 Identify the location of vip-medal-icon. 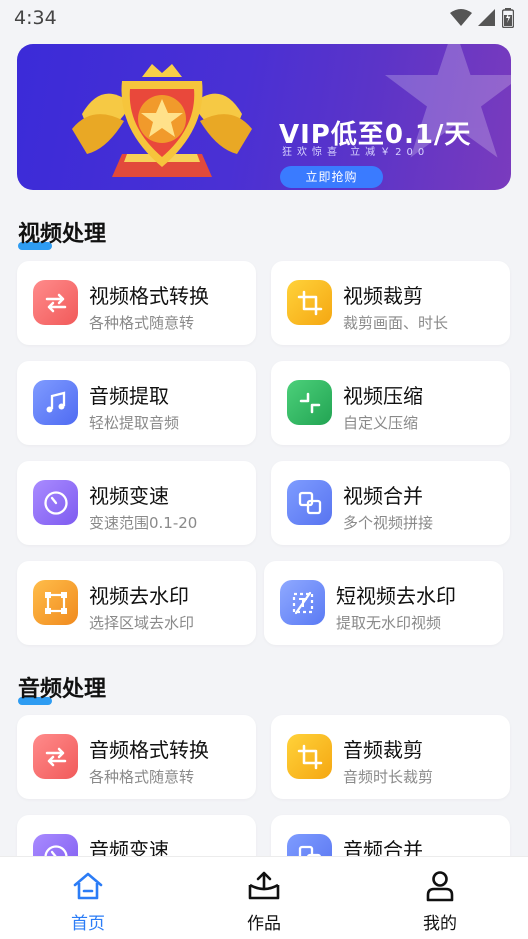
(162, 120).